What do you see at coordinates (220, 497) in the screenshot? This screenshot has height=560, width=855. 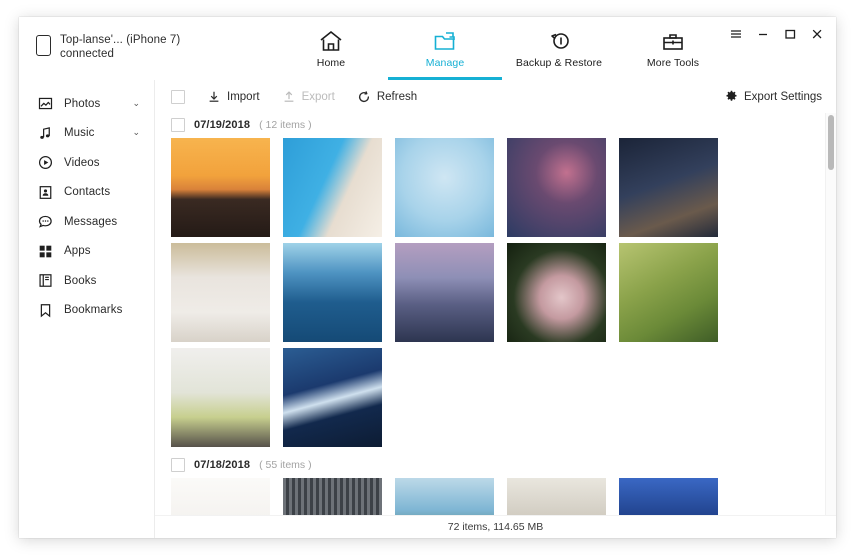 I see `living-room-photo` at bounding box center [220, 497].